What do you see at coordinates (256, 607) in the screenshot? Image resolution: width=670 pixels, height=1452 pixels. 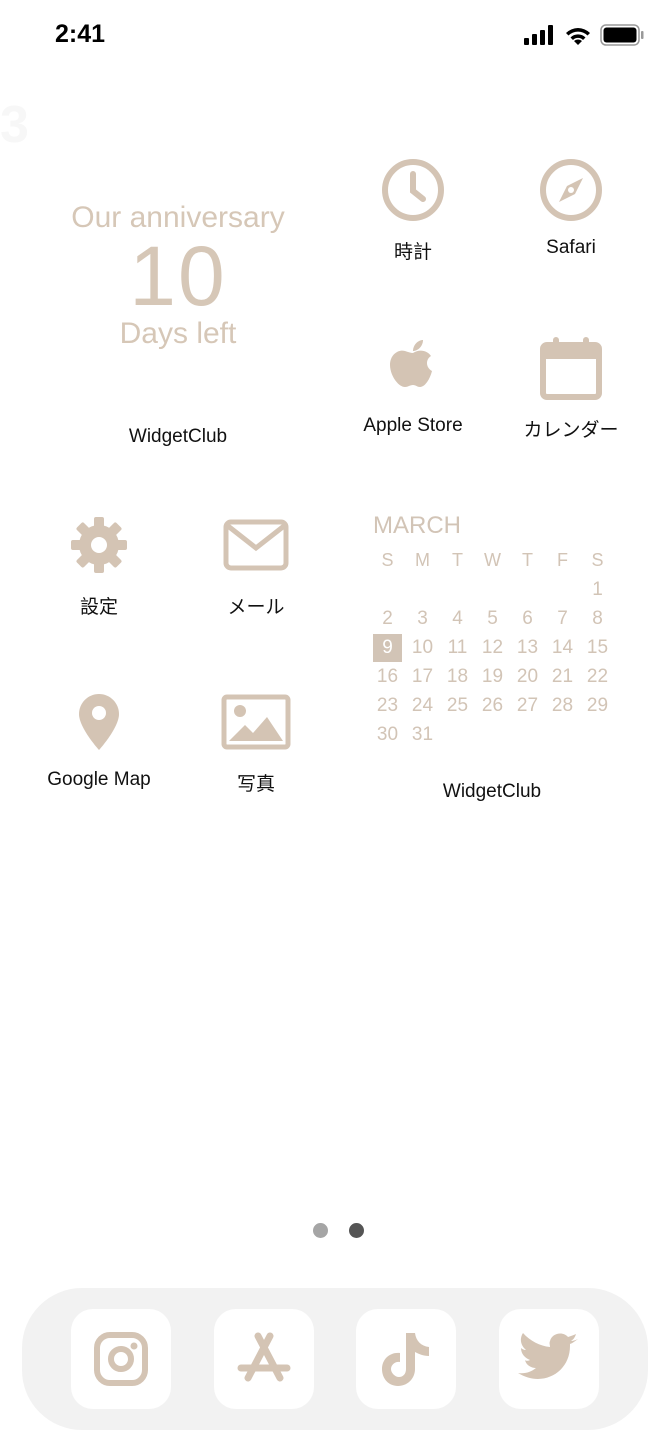 I see `app-label: メール` at bounding box center [256, 607].